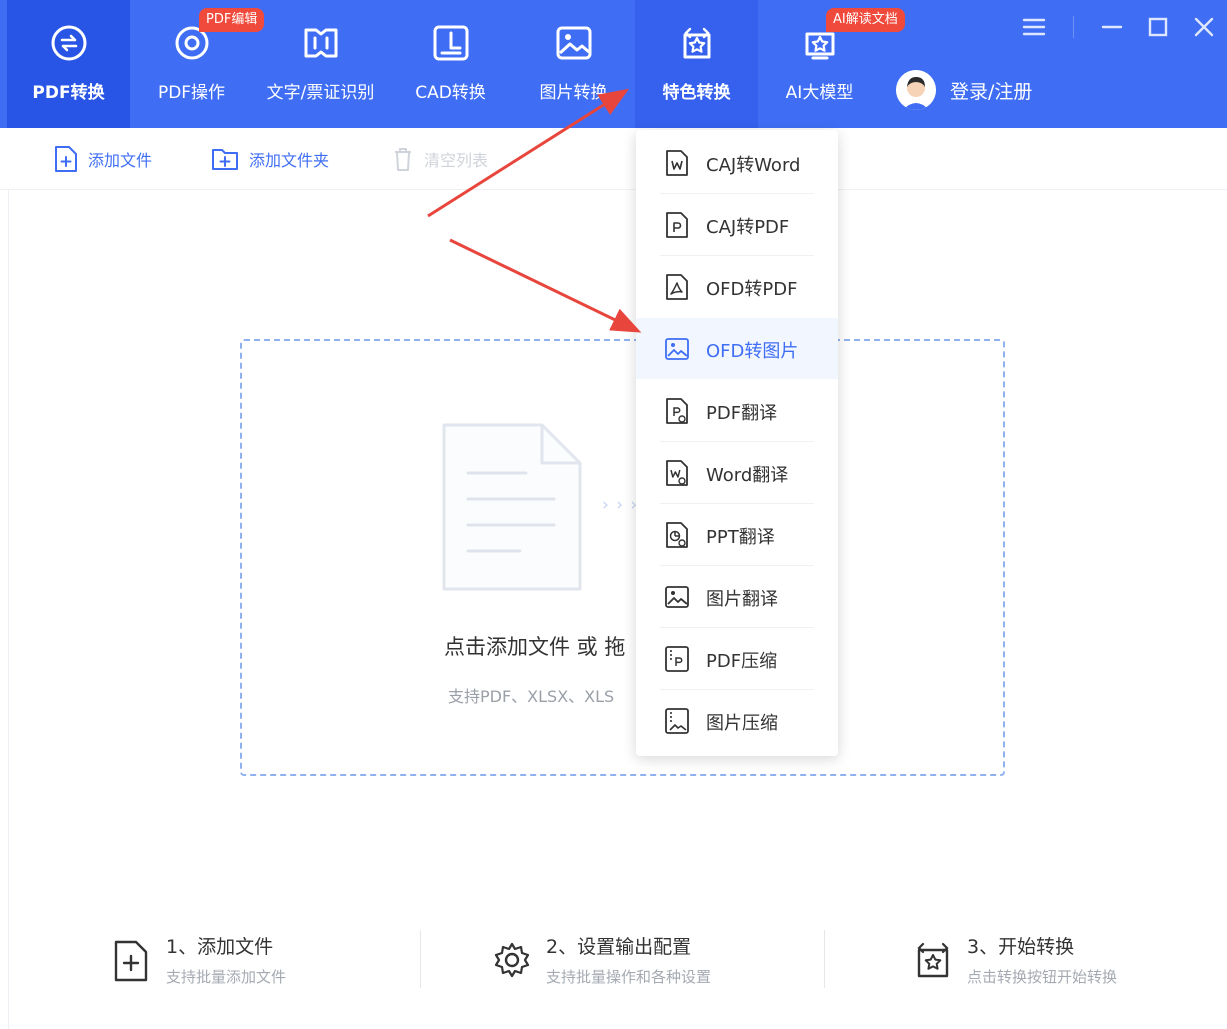 Image resolution: width=1227 pixels, height=1029 pixels. I want to click on clear-list-button: 清空列表, so click(440, 159).